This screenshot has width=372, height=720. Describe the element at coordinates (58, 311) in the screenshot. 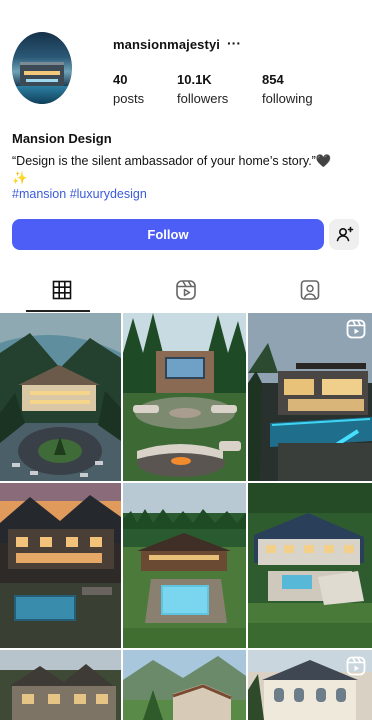

I see `active-tab-indicator` at that location.